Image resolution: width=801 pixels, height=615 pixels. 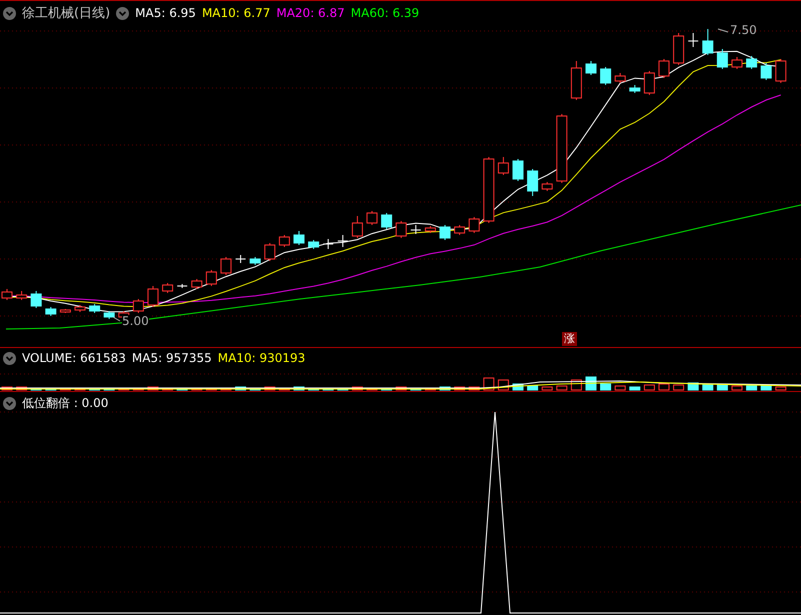 What do you see at coordinates (385, 13) in the screenshot?
I see `moving-average-value: MA60: 6.39` at bounding box center [385, 13].